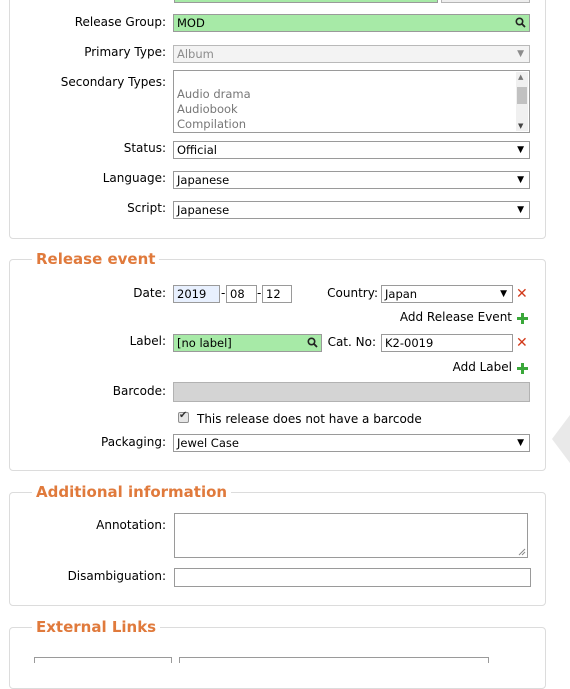 Image resolution: width=570 pixels, height=689 pixels. I want to click on disambiguation-input, so click(352, 577).